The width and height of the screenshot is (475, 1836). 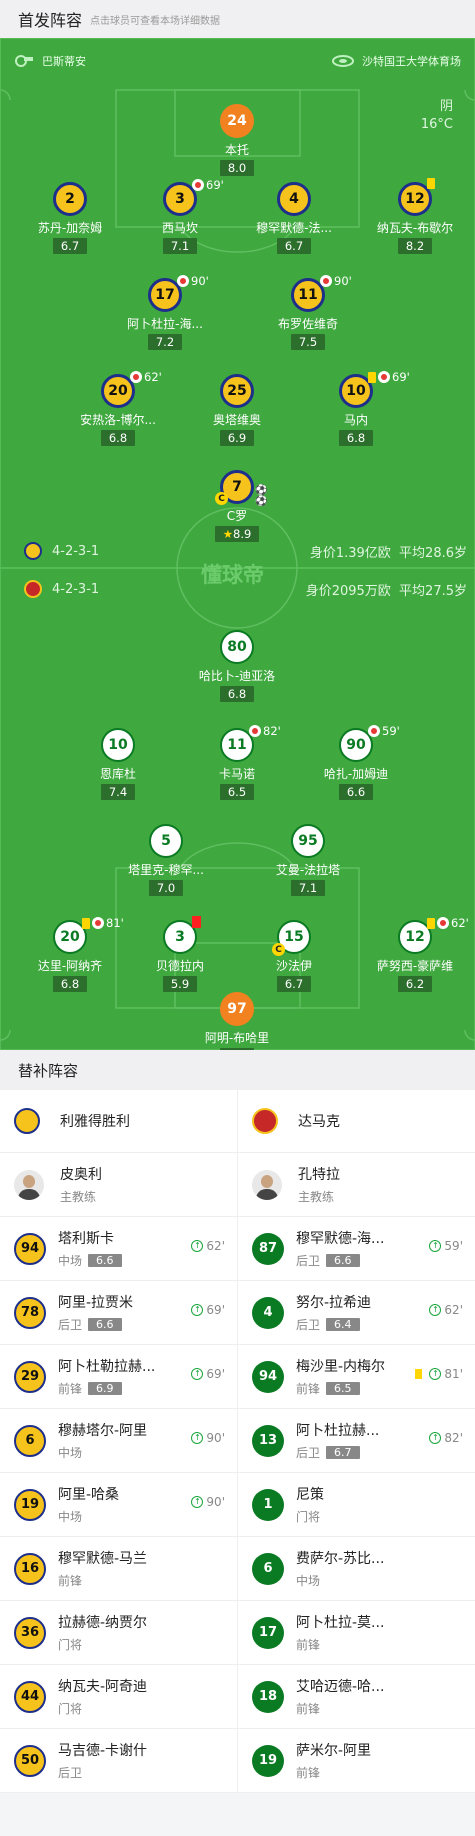 What do you see at coordinates (118, 408) in the screenshot?
I see `player-card: 20 62' 安热洛-博尔... 6.8` at bounding box center [118, 408].